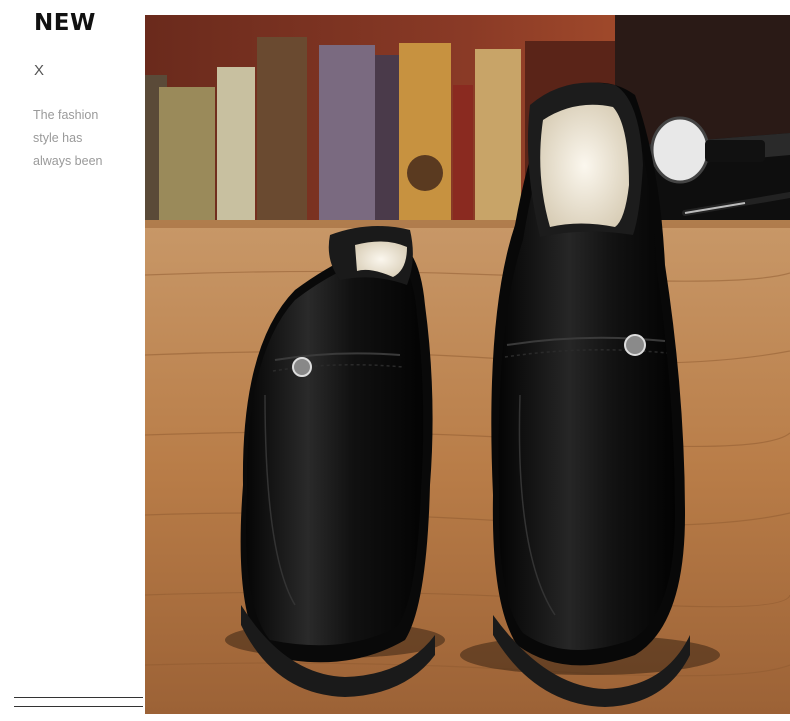 This screenshot has width=790, height=721. I want to click on new-heading: NEW, so click(65, 23).